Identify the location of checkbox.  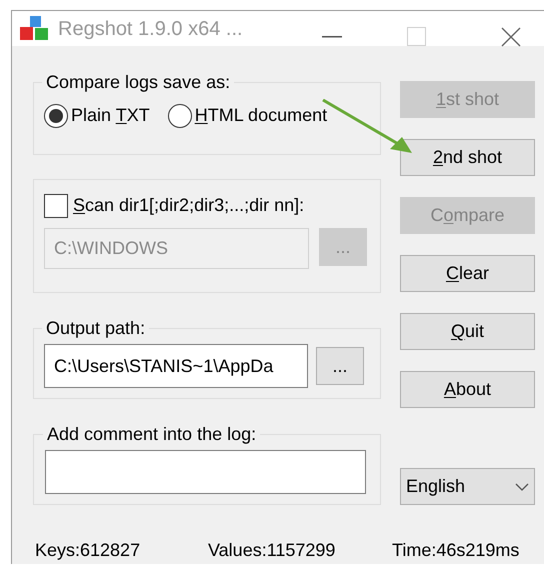
(56, 206).